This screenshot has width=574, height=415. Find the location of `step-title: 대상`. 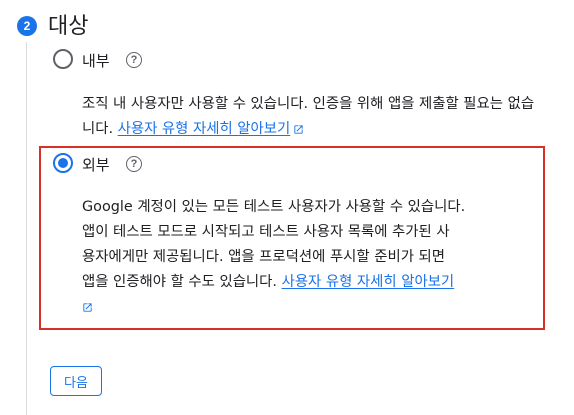

step-title: 대상 is located at coordinates (68, 26).